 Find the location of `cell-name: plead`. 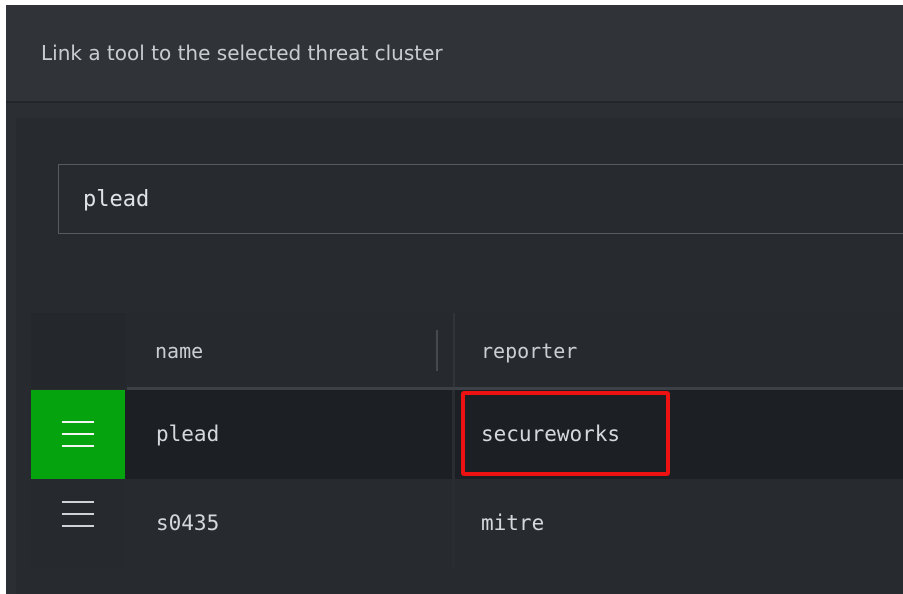

cell-name: plead is located at coordinates (289, 434).